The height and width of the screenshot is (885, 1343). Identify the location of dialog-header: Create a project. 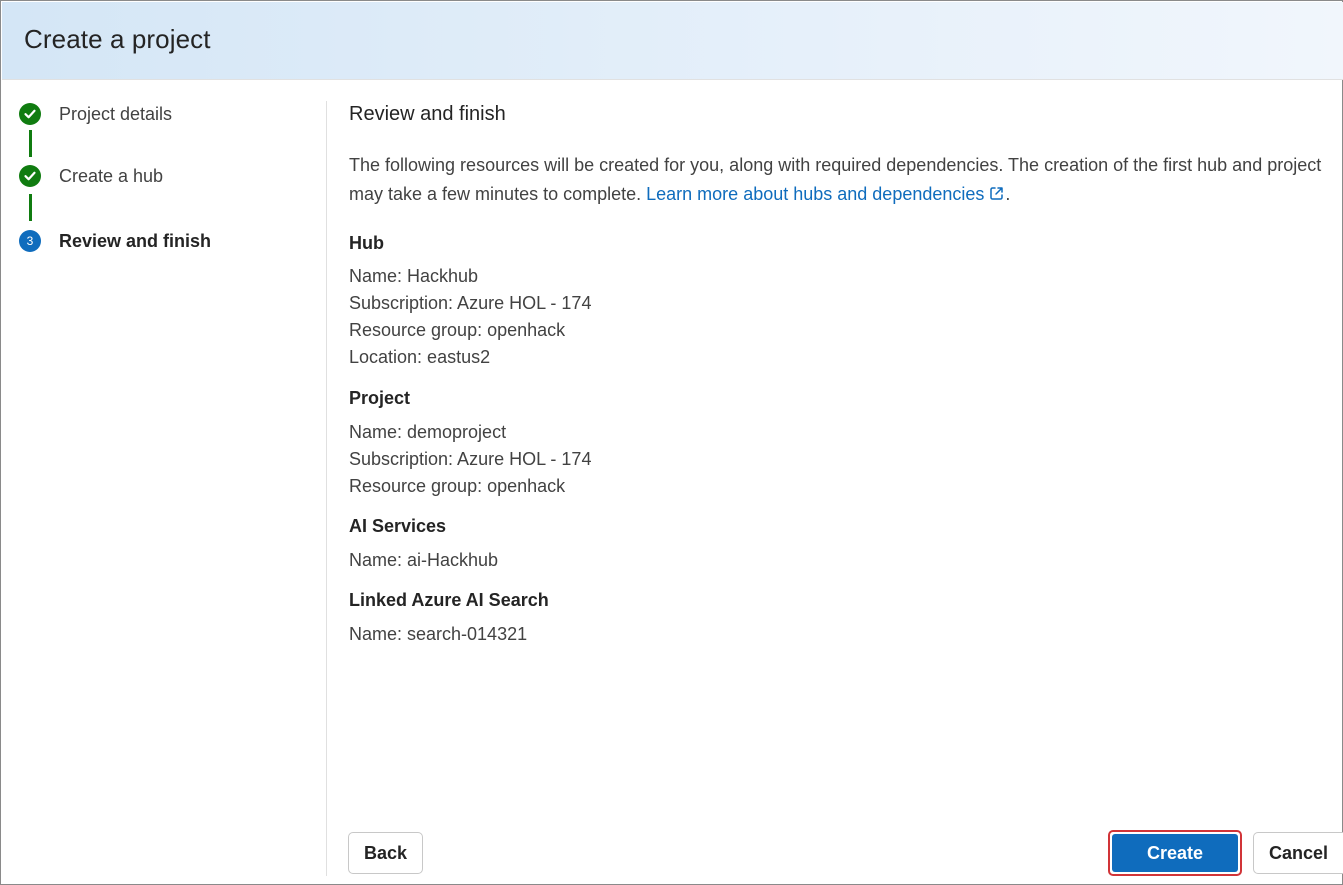
(672, 41).